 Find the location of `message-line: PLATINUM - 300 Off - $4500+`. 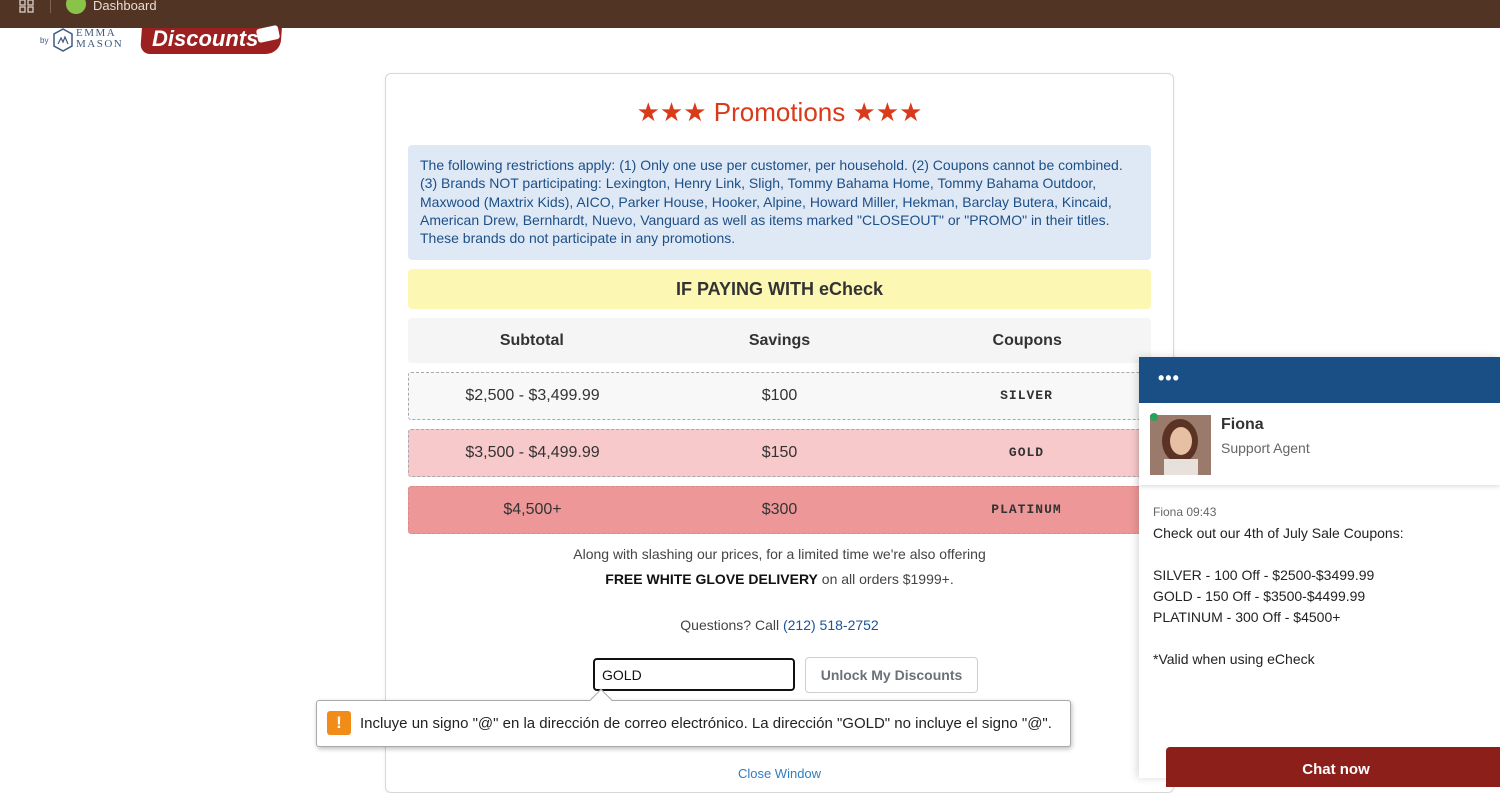

message-line: PLATINUM - 300 Off - $4500+ is located at coordinates (1247, 617).